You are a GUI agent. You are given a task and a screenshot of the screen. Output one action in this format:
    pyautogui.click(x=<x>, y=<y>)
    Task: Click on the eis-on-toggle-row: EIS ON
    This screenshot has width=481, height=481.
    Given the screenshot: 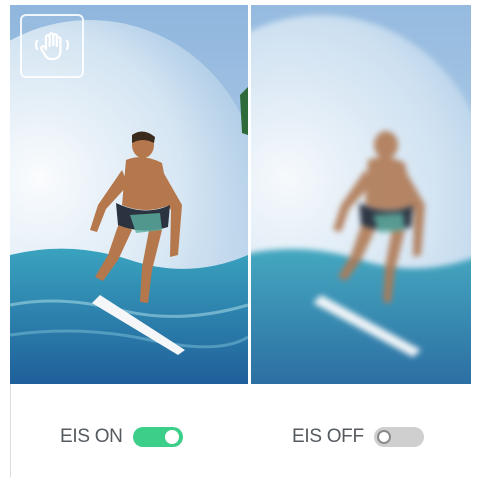 What is the action you would take?
    pyautogui.click(x=121, y=437)
    